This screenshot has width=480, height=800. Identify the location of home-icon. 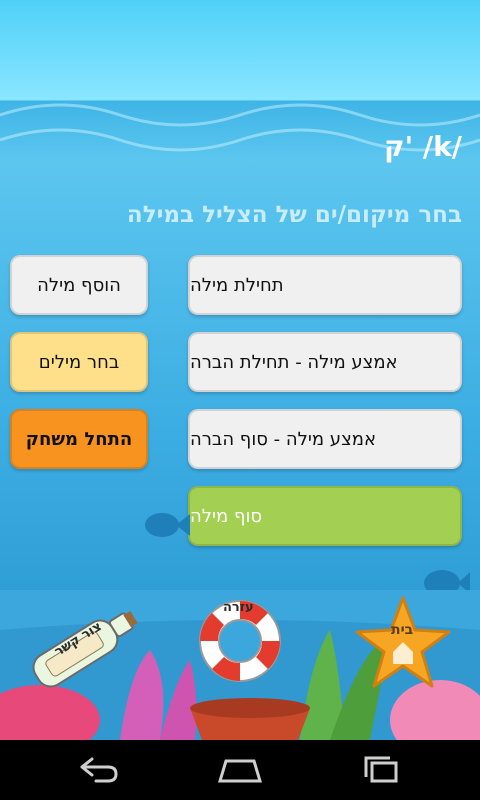
(240, 770).